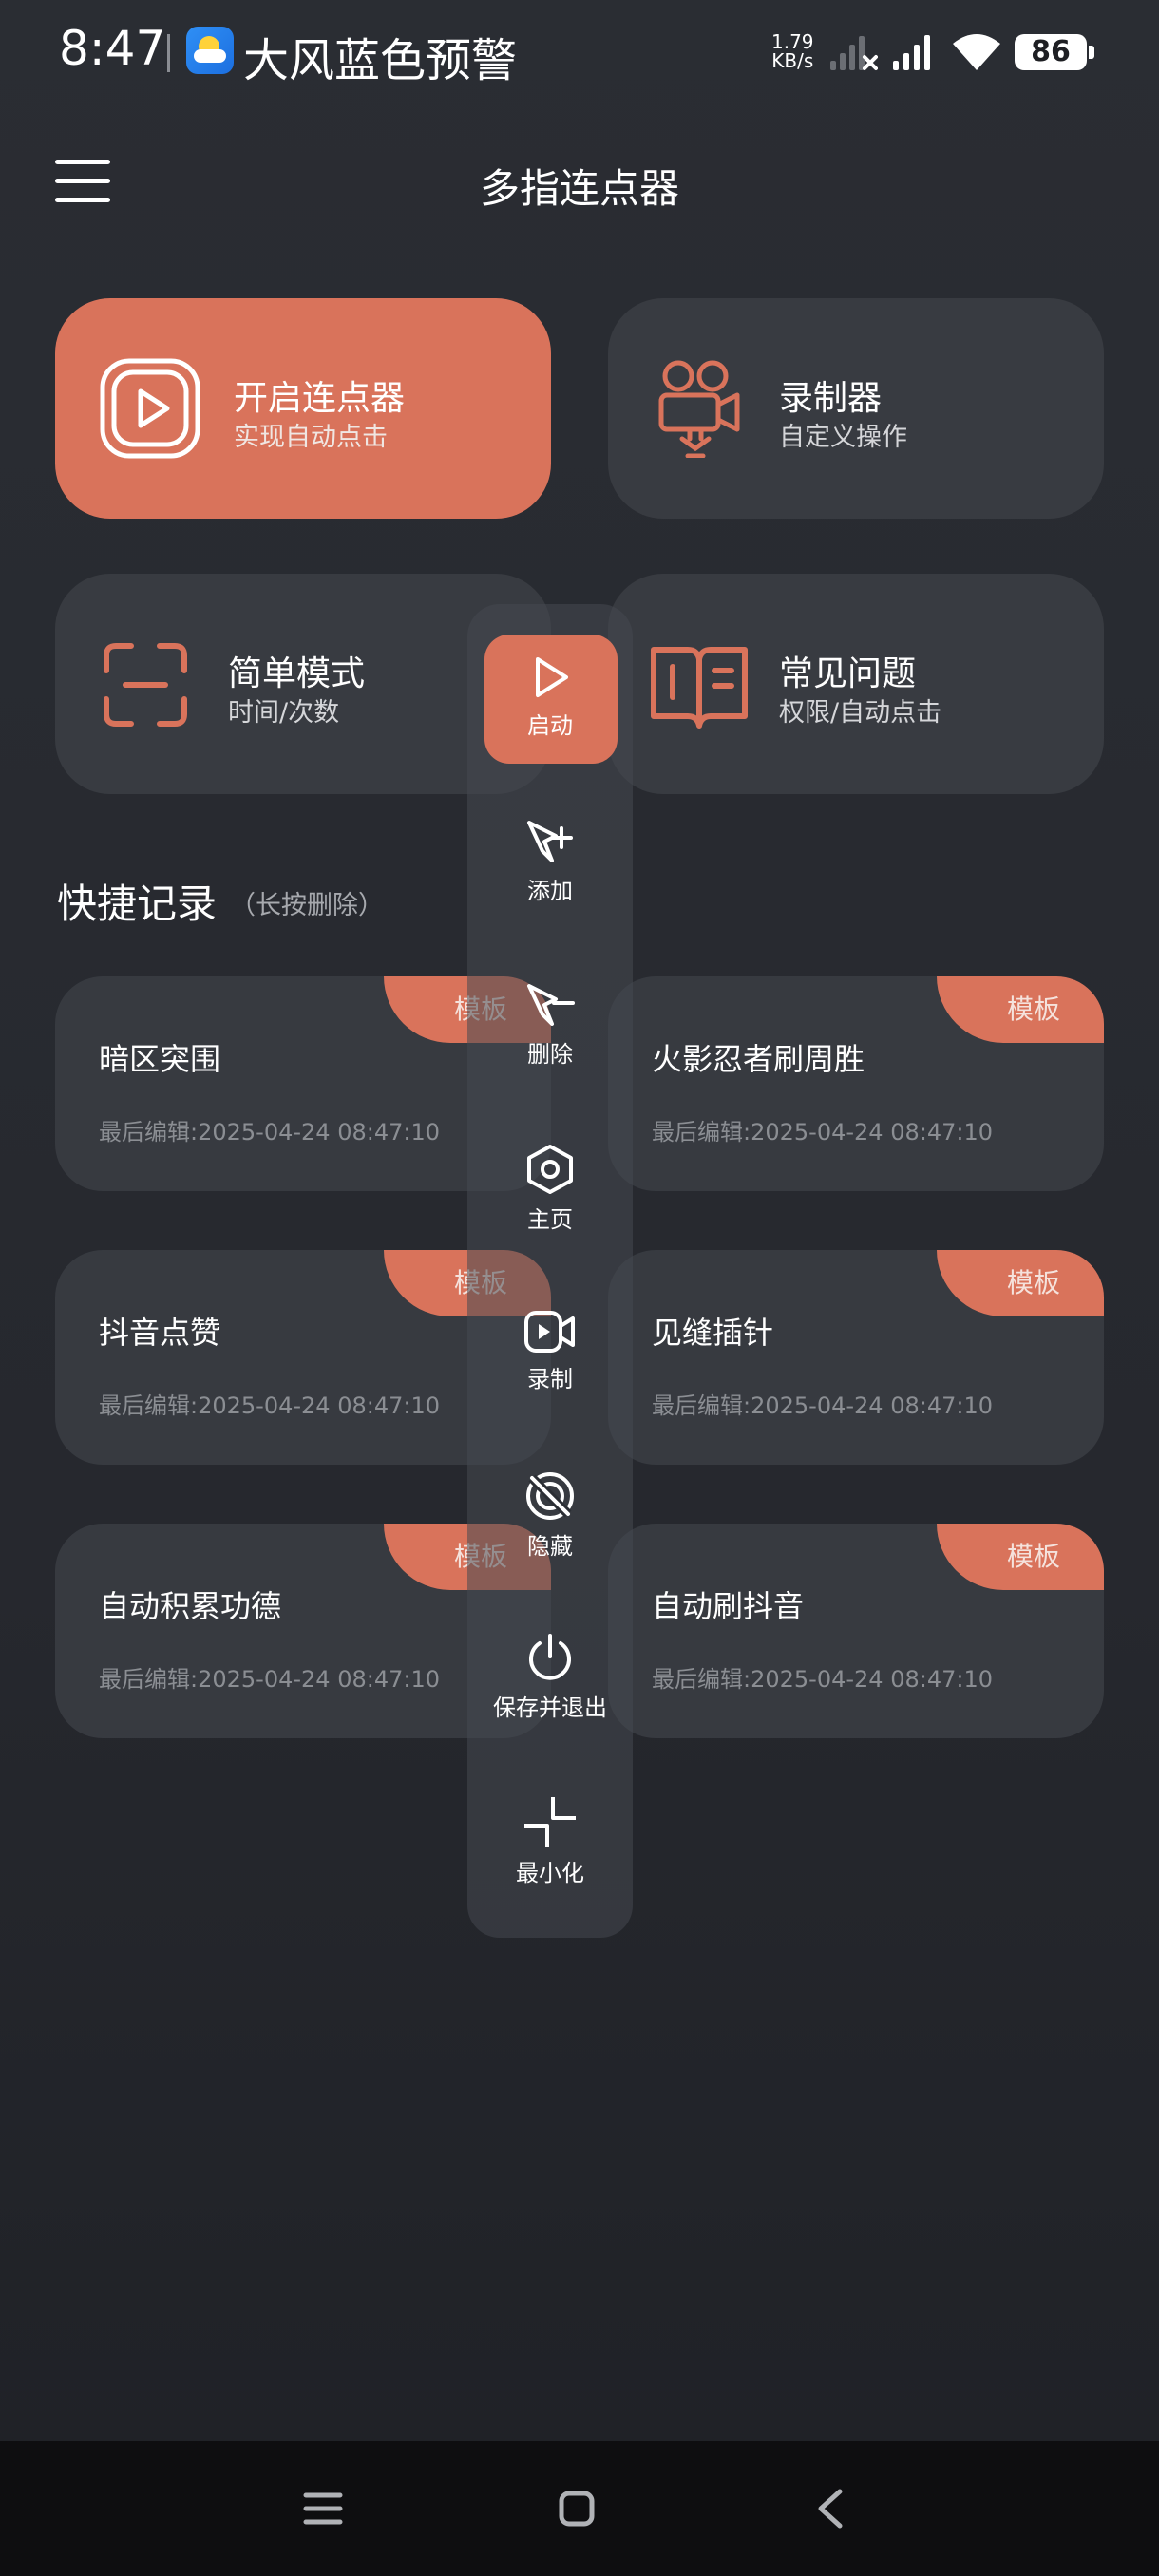 The width and height of the screenshot is (1159, 2576). What do you see at coordinates (853, 54) in the screenshot?
I see `signal-no-service-icon` at bounding box center [853, 54].